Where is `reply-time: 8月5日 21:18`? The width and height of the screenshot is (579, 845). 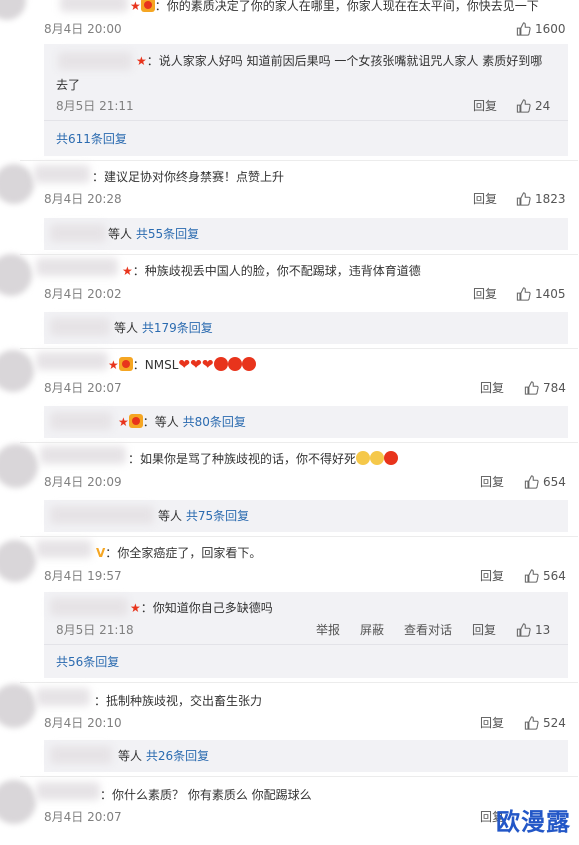
reply-time: 8月5日 21:18 is located at coordinates (95, 630).